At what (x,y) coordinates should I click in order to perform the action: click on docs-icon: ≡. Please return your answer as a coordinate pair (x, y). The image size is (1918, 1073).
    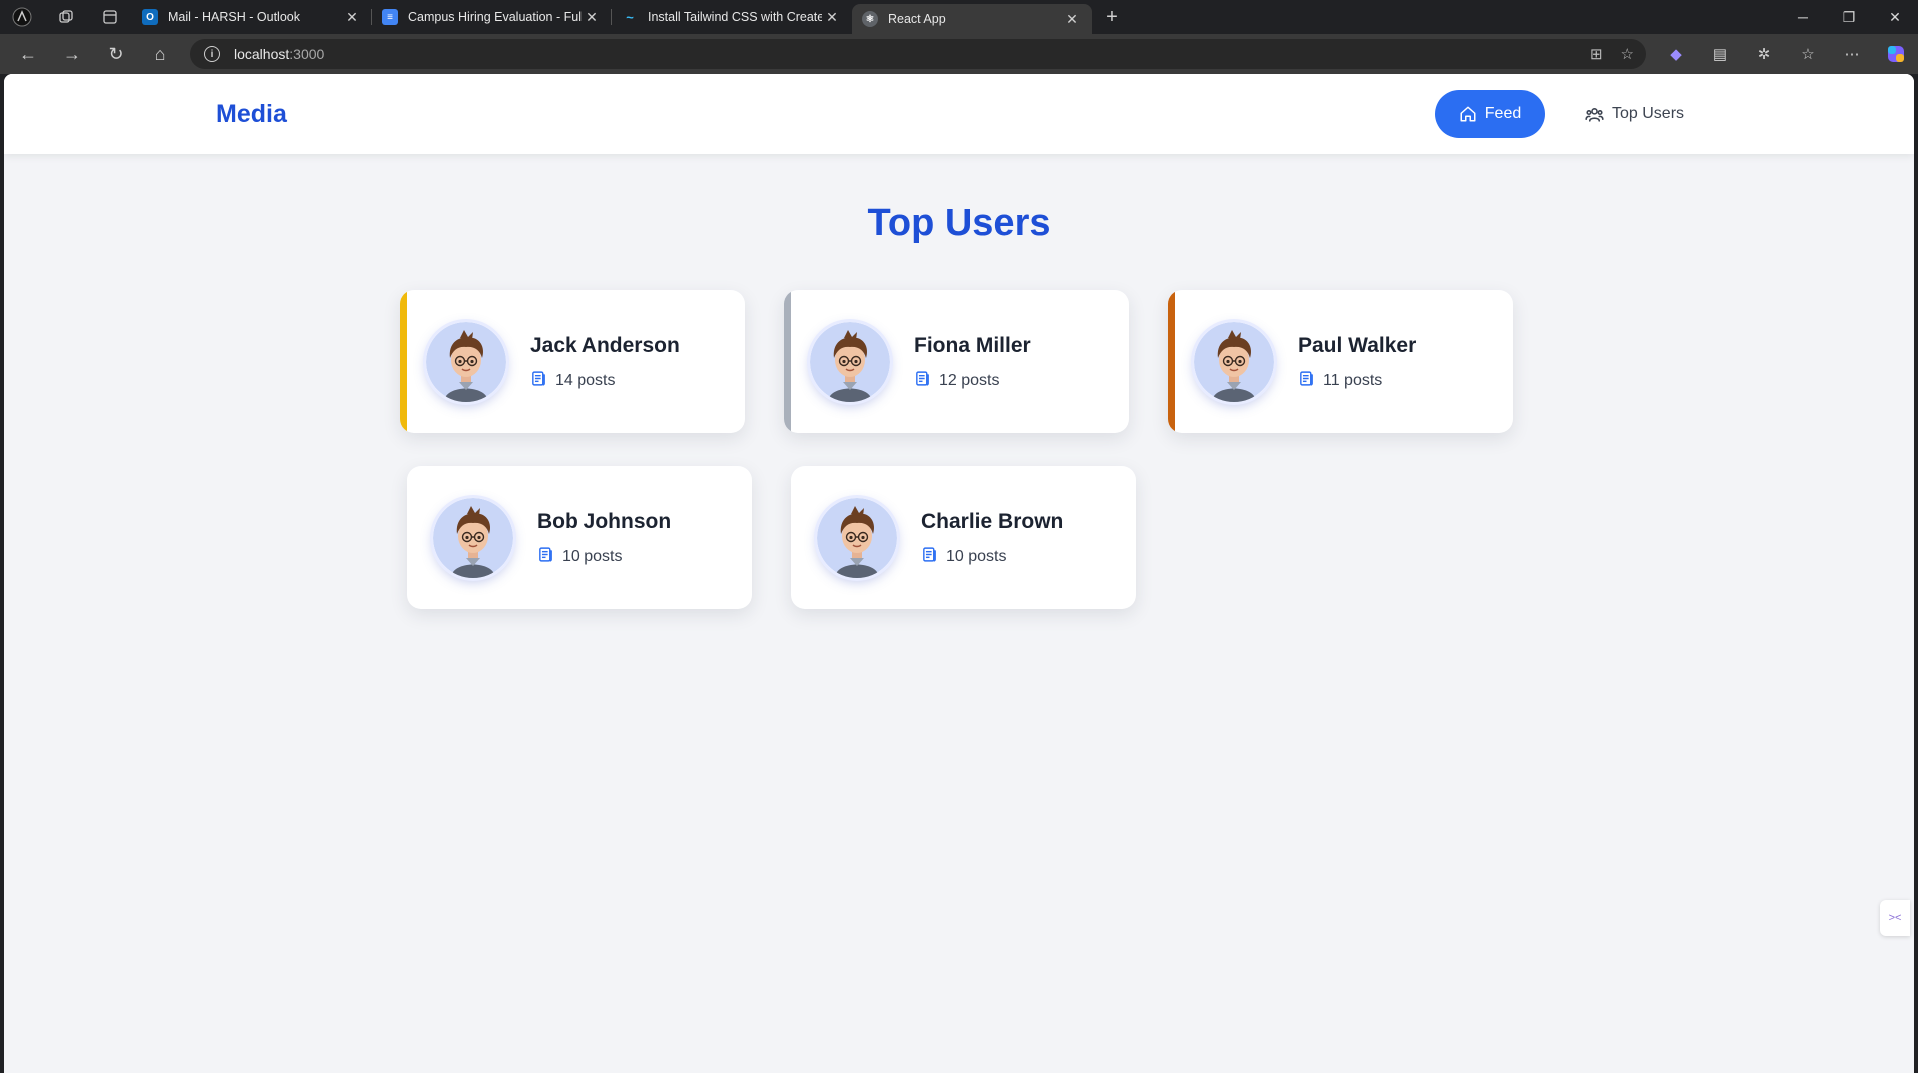
    Looking at the image, I should click on (390, 17).